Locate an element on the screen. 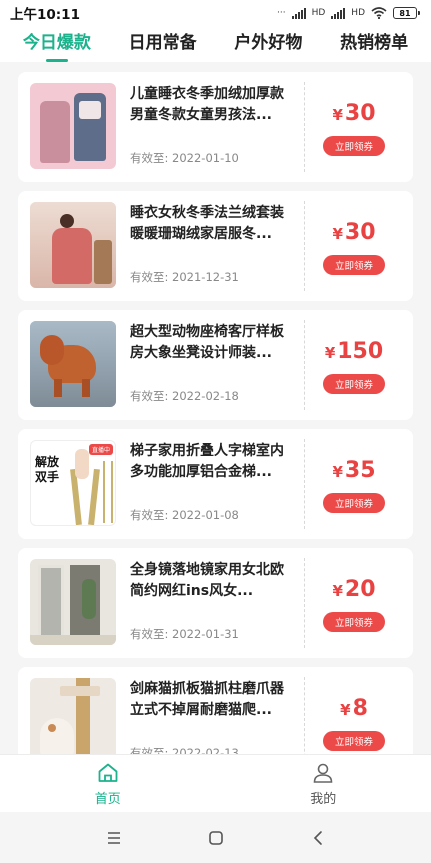 The height and width of the screenshot is (863, 431). tab-best-sellers: 热销榜单 is located at coordinates (374, 44).